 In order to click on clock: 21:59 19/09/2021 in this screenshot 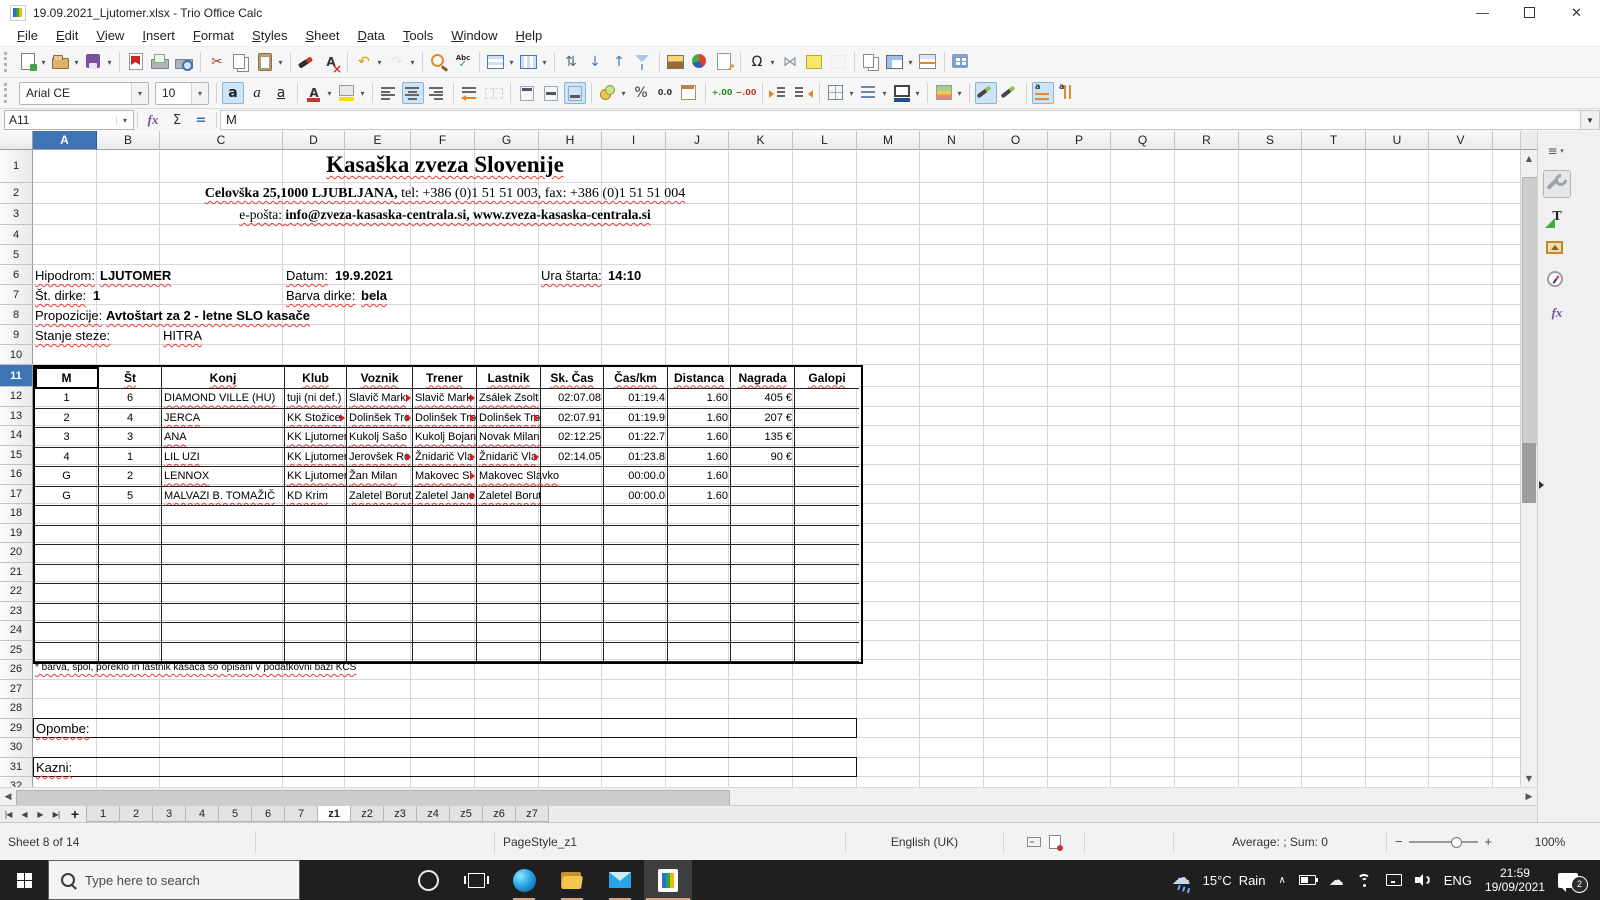, I will do `click(1515, 880)`.